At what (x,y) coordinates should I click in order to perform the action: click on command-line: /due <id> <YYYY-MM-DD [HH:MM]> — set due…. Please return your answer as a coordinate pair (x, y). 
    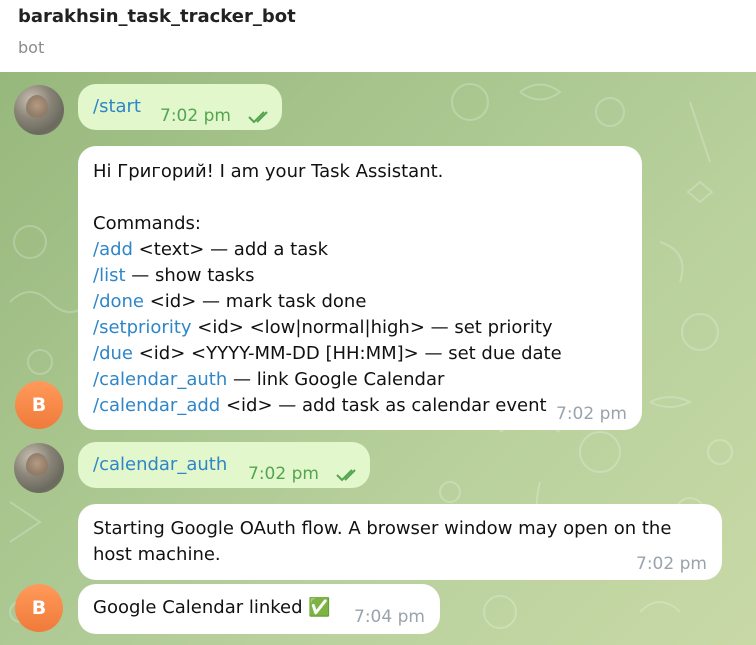
    Looking at the image, I should click on (327, 354).